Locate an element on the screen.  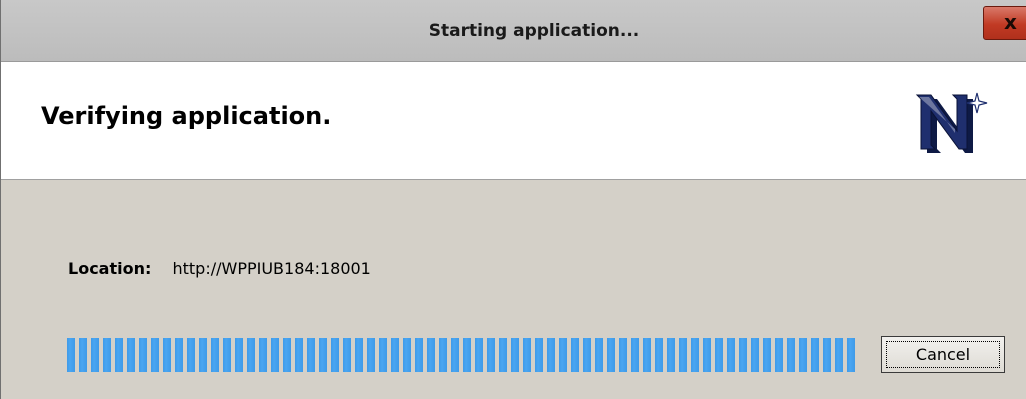
application-logo-icon is located at coordinates (951, 122).